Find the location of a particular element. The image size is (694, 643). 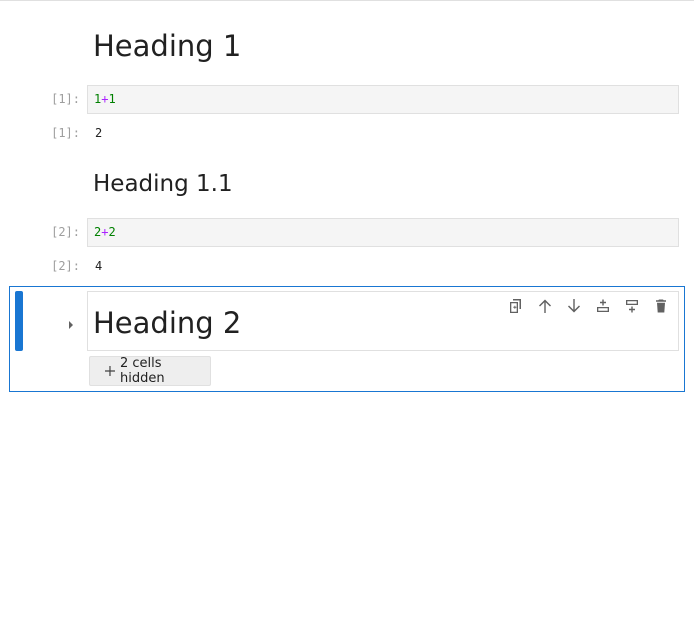

active-cell-indicator is located at coordinates (19, 321).